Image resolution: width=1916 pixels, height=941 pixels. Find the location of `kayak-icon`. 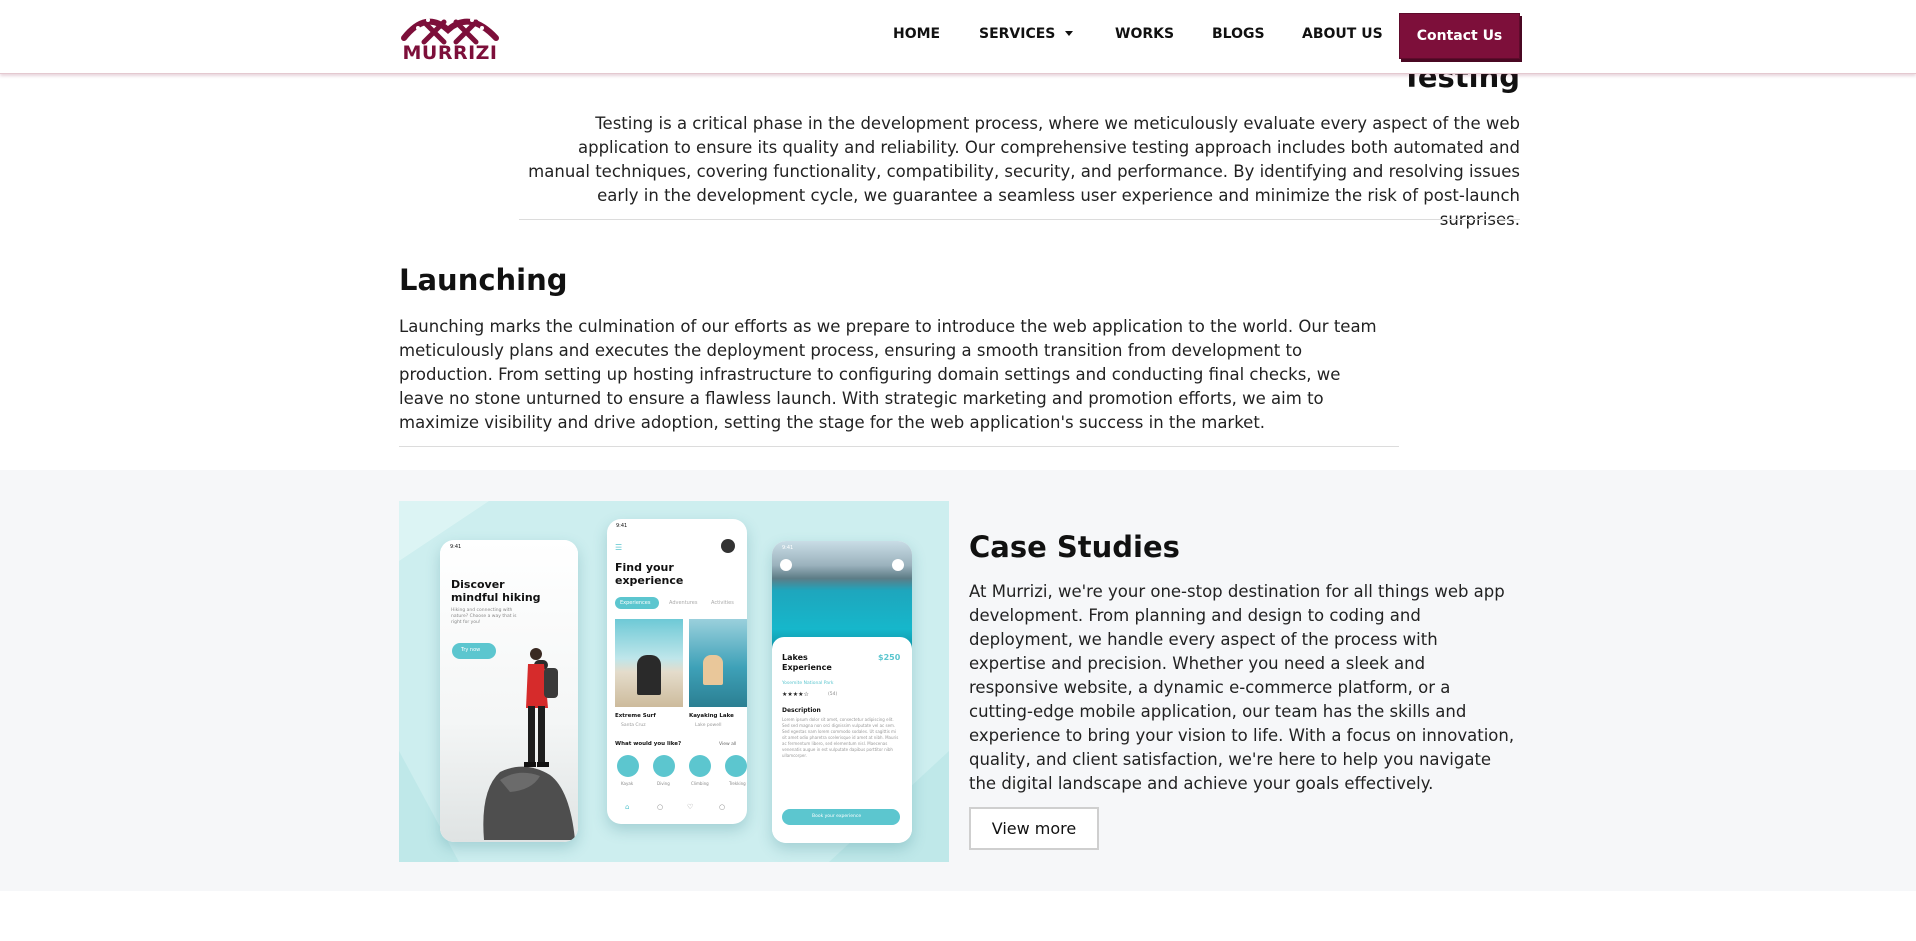

kayak-icon is located at coordinates (628, 766).